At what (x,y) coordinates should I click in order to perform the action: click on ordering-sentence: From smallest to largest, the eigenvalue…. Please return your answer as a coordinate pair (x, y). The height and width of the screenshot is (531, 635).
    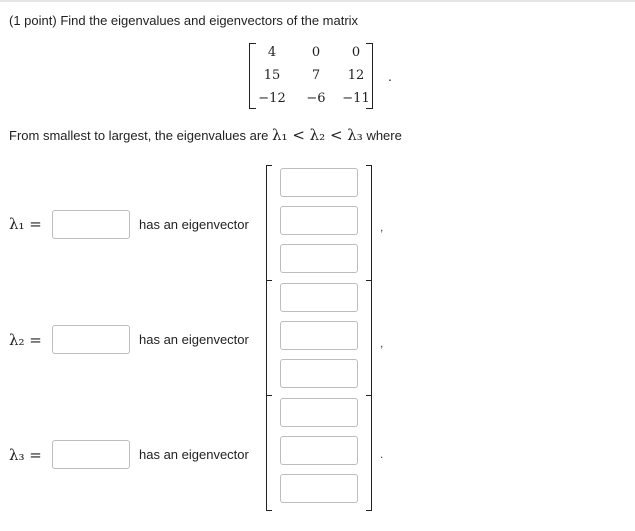
    Looking at the image, I should click on (205, 135).